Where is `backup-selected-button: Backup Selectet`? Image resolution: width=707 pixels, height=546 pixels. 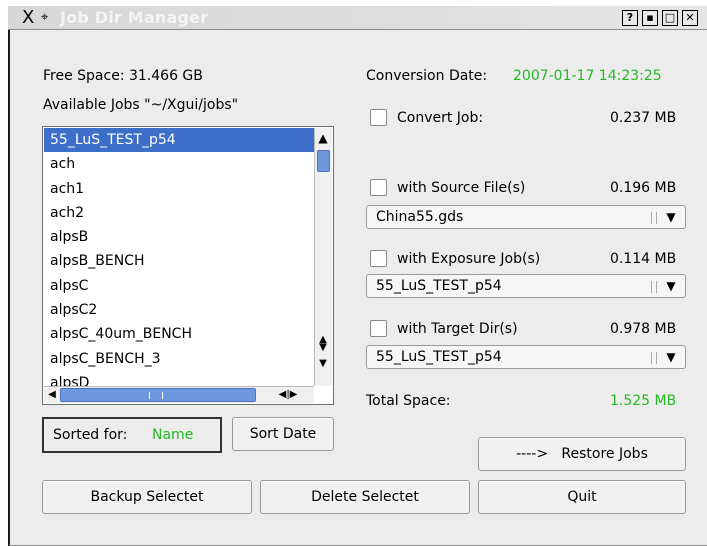
backup-selected-button: Backup Selectet is located at coordinates (147, 497).